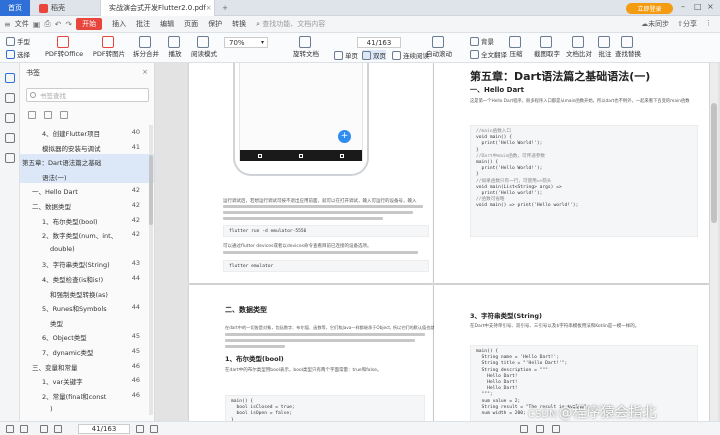  I want to click on play-button: 播放, so click(175, 47).